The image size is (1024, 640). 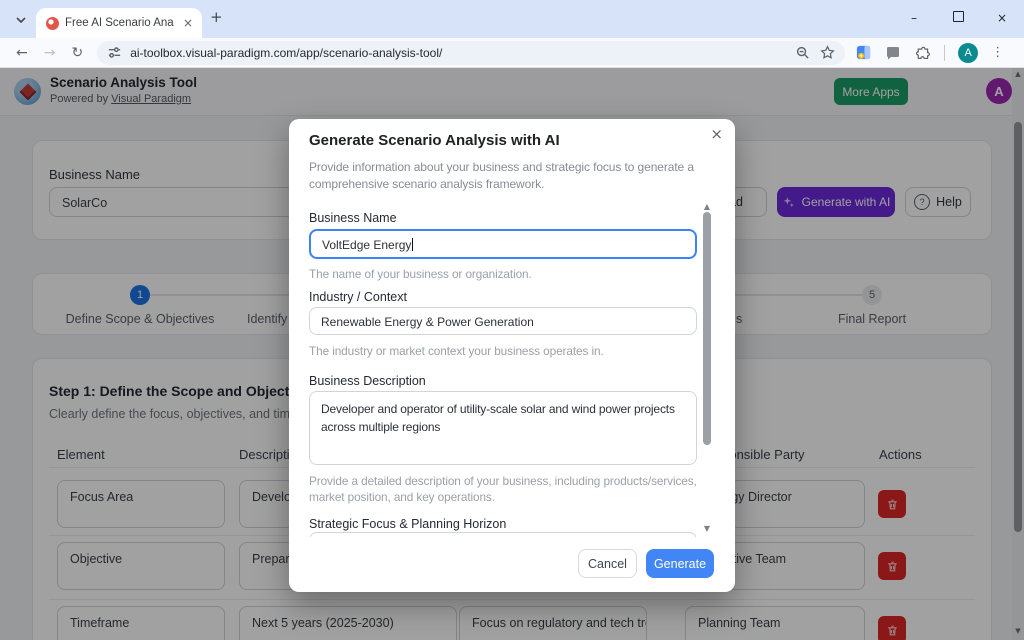 I want to click on modal-close-icon: ×, so click(x=716, y=134).